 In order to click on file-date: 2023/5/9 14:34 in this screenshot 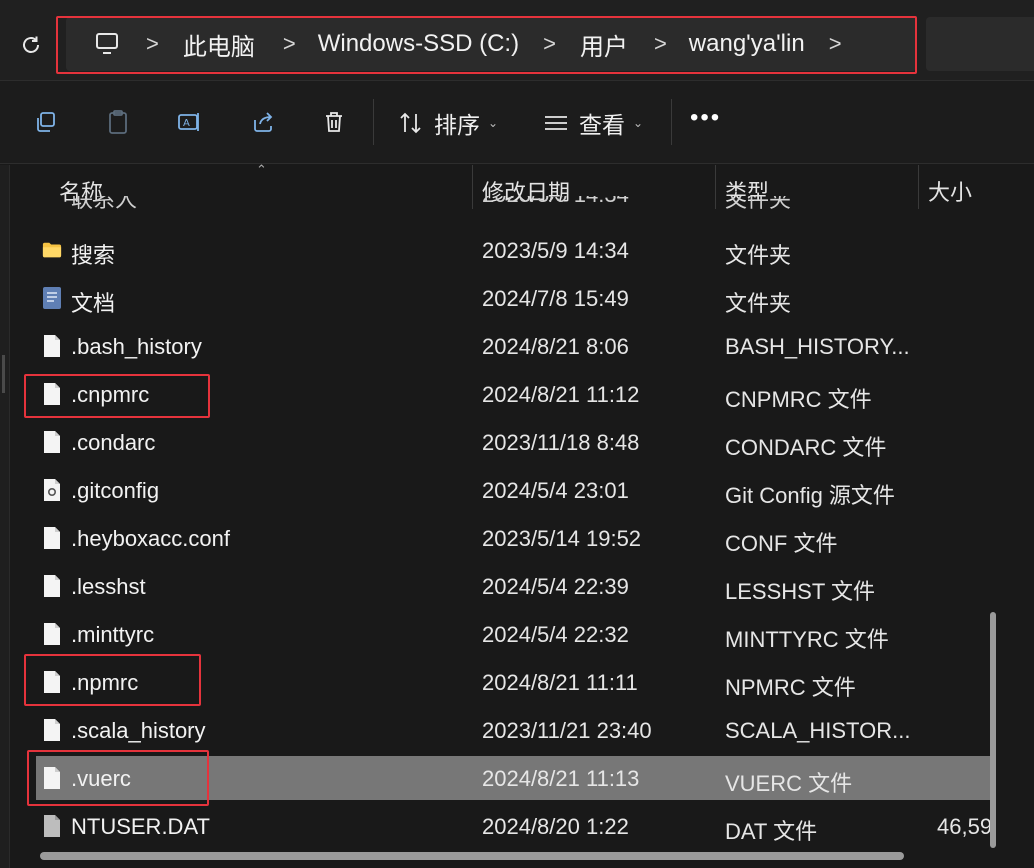, I will do `click(555, 250)`.